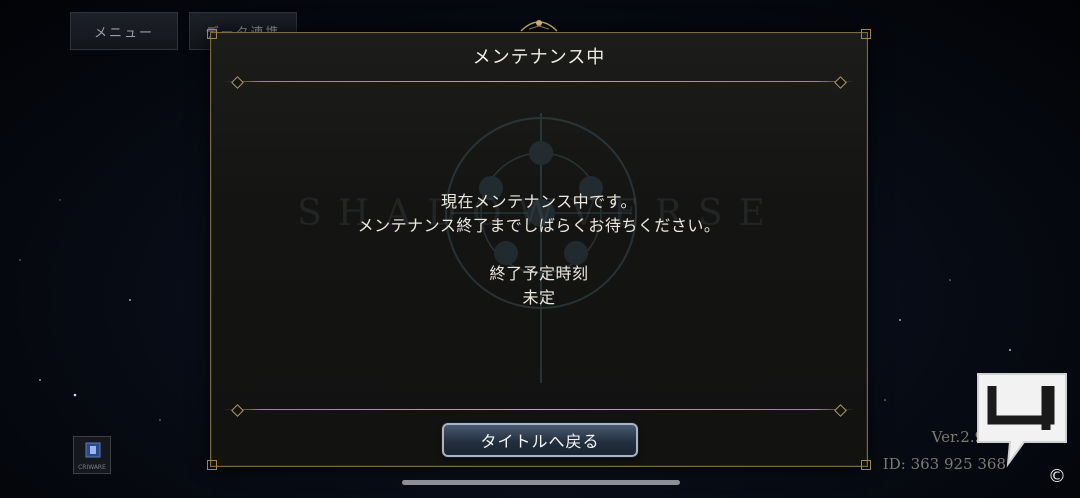  What do you see at coordinates (539, 273) in the screenshot?
I see `end-time-label: 終了予定時刻` at bounding box center [539, 273].